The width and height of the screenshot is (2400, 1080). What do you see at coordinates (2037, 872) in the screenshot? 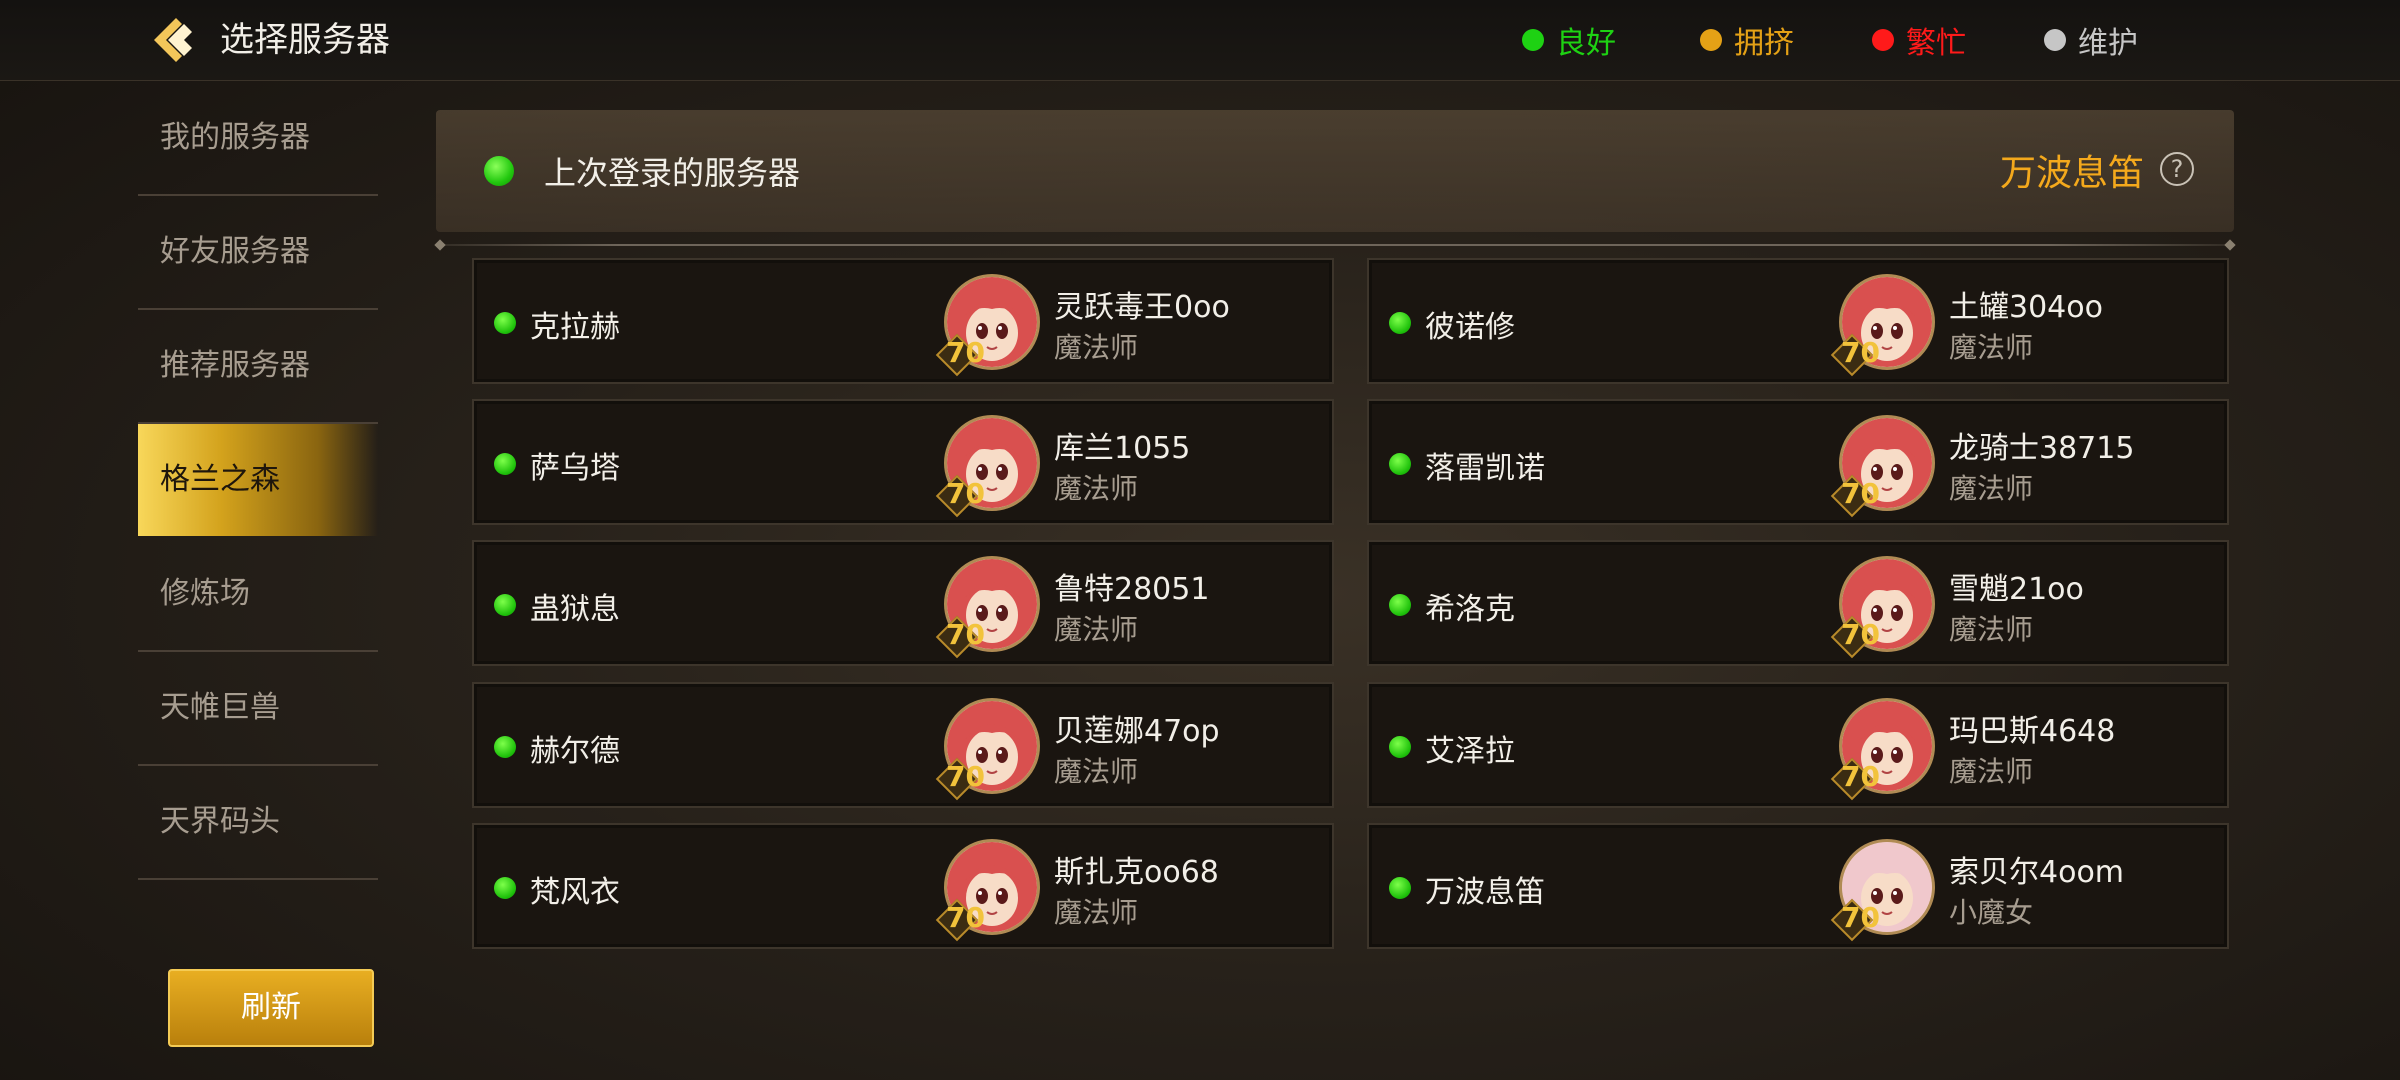
I see `character-name: 索贝尔4oom` at bounding box center [2037, 872].